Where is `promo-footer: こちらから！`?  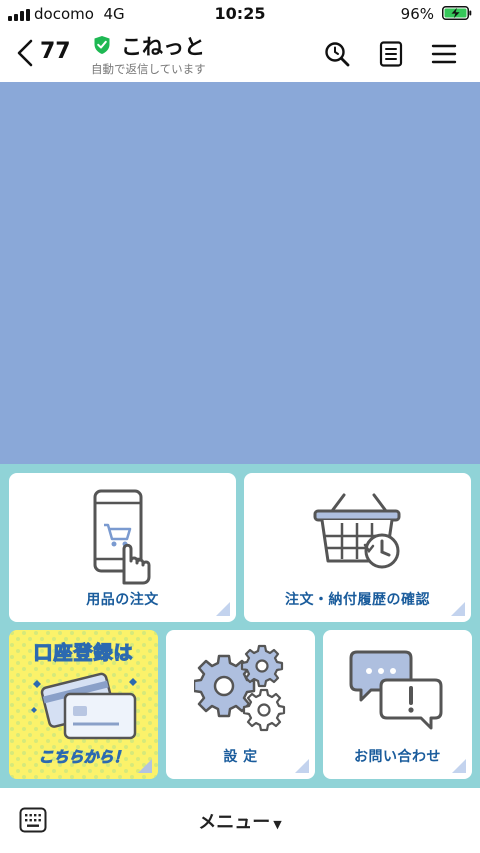 promo-footer: こちらから！ is located at coordinates (83, 757).